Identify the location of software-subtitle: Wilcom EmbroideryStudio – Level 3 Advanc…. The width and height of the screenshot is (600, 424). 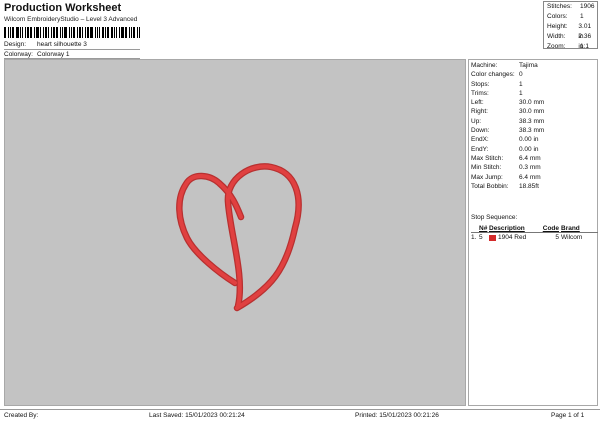
(71, 19).